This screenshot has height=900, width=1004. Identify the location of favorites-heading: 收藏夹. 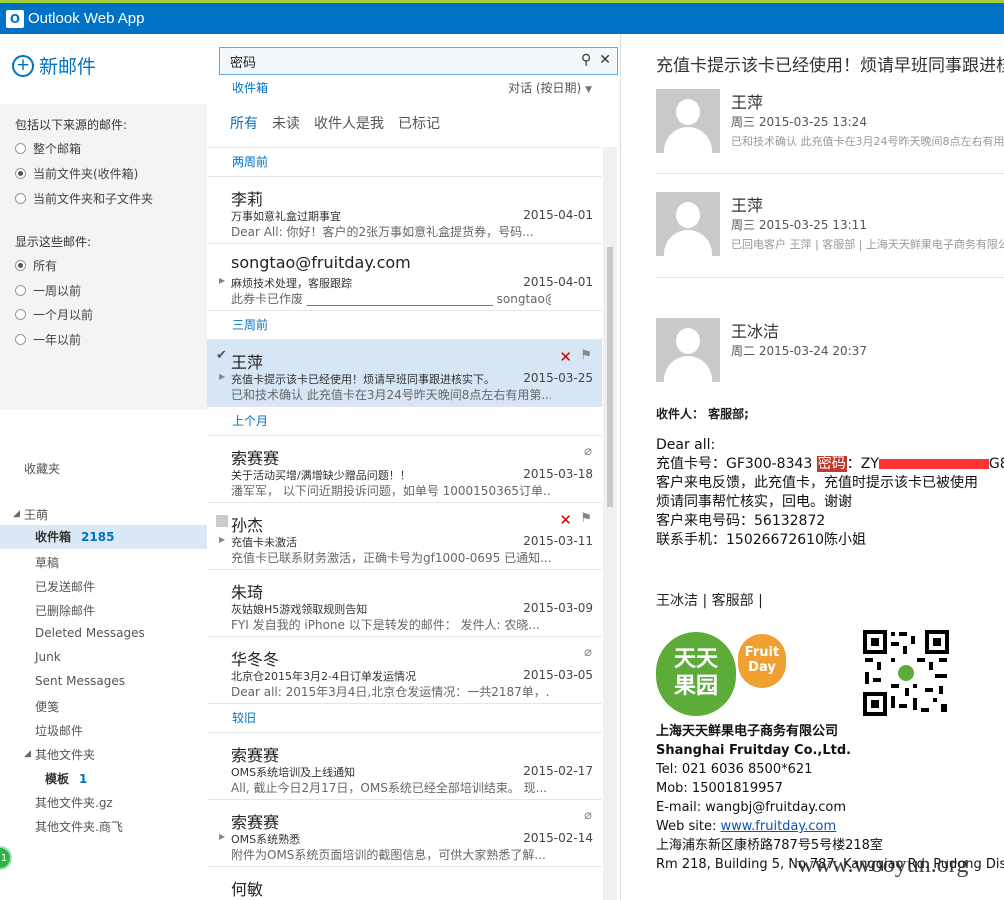
(42, 468).